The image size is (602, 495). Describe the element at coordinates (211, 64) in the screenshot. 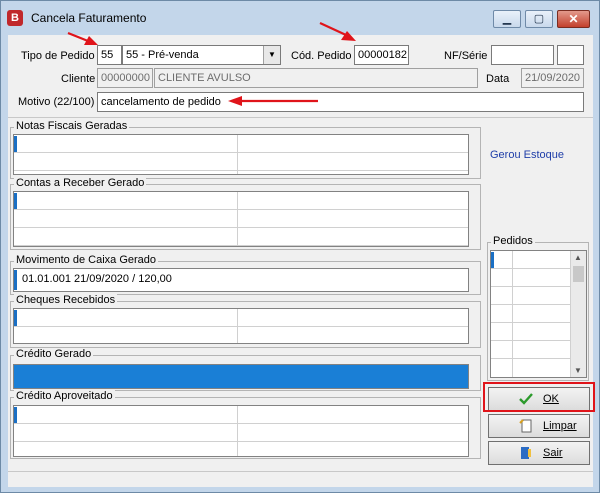

I see `annotation-arrows` at that location.